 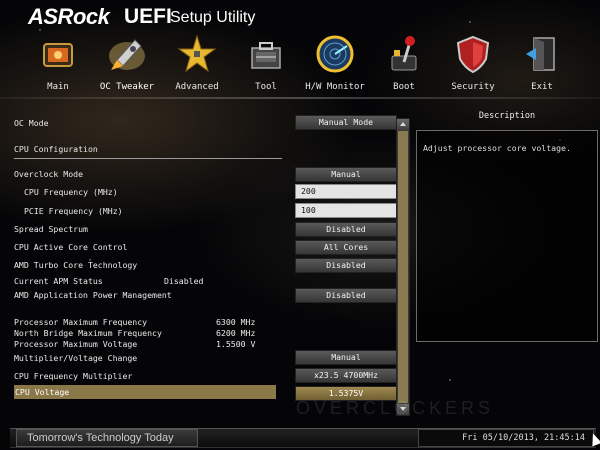 What do you see at coordinates (73, 211) in the screenshot?
I see `pcie-frequency-label: PCIE Frequency (MHz)` at bounding box center [73, 211].